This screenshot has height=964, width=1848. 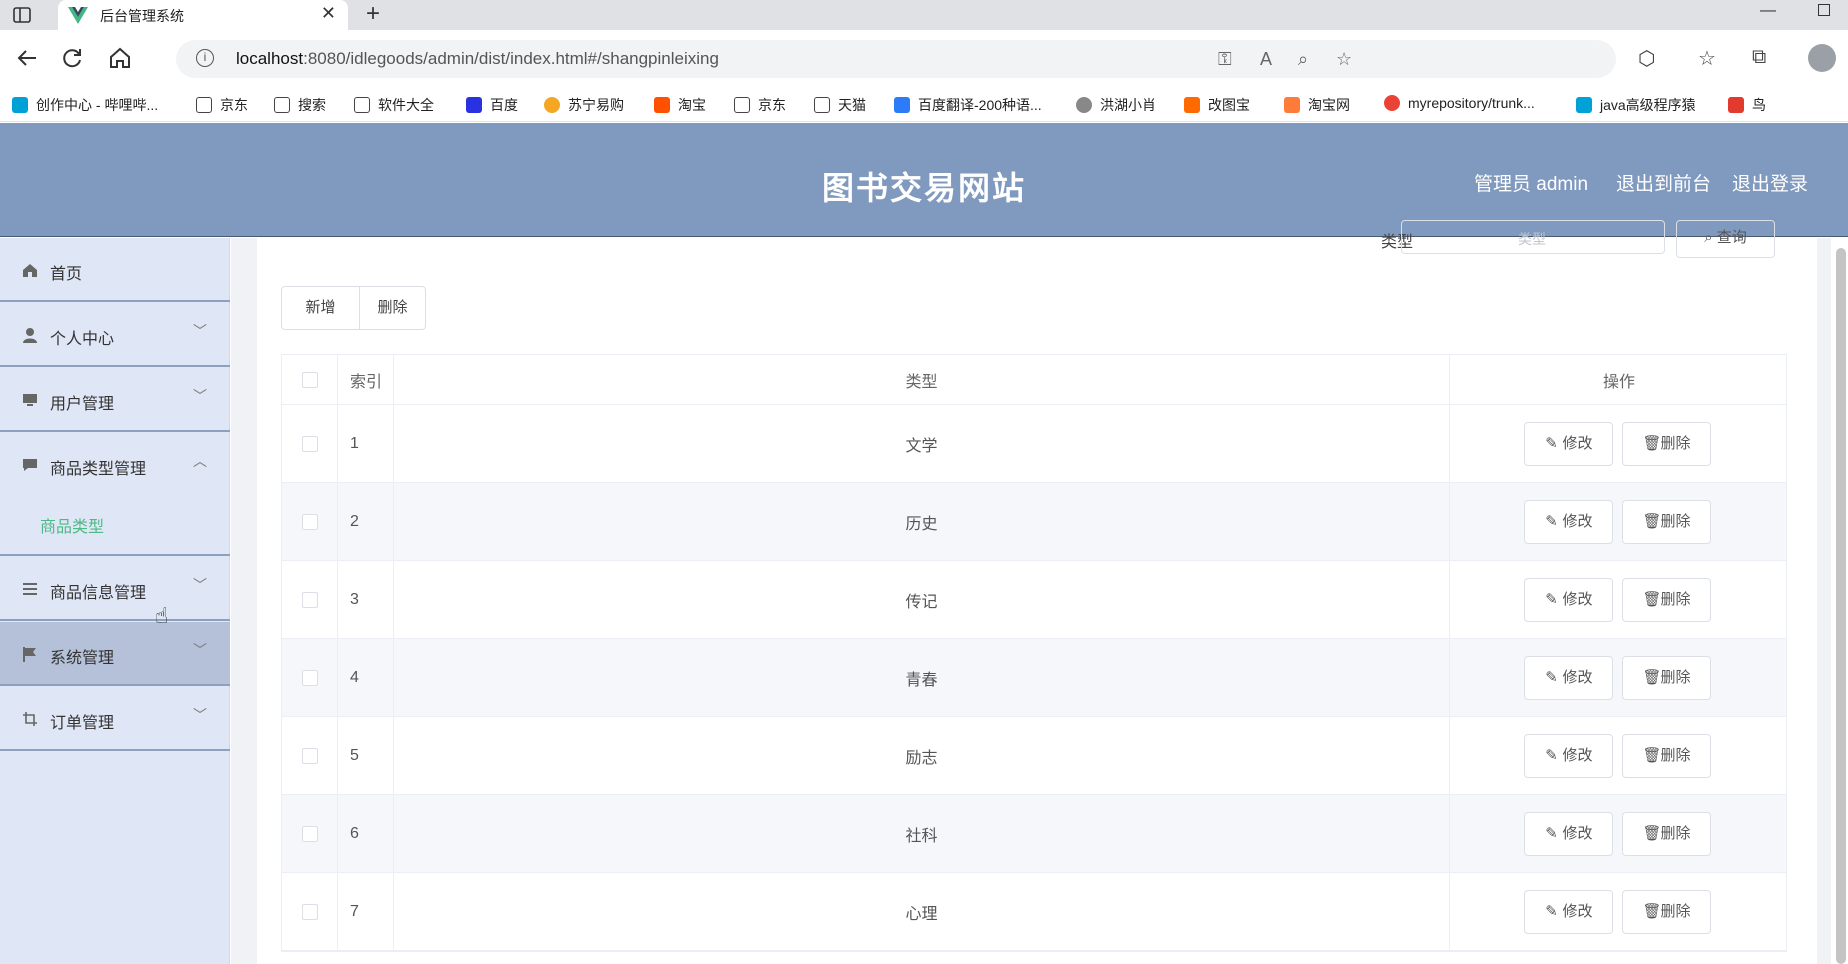 What do you see at coordinates (28, 58) in the screenshot?
I see `back-icon` at bounding box center [28, 58].